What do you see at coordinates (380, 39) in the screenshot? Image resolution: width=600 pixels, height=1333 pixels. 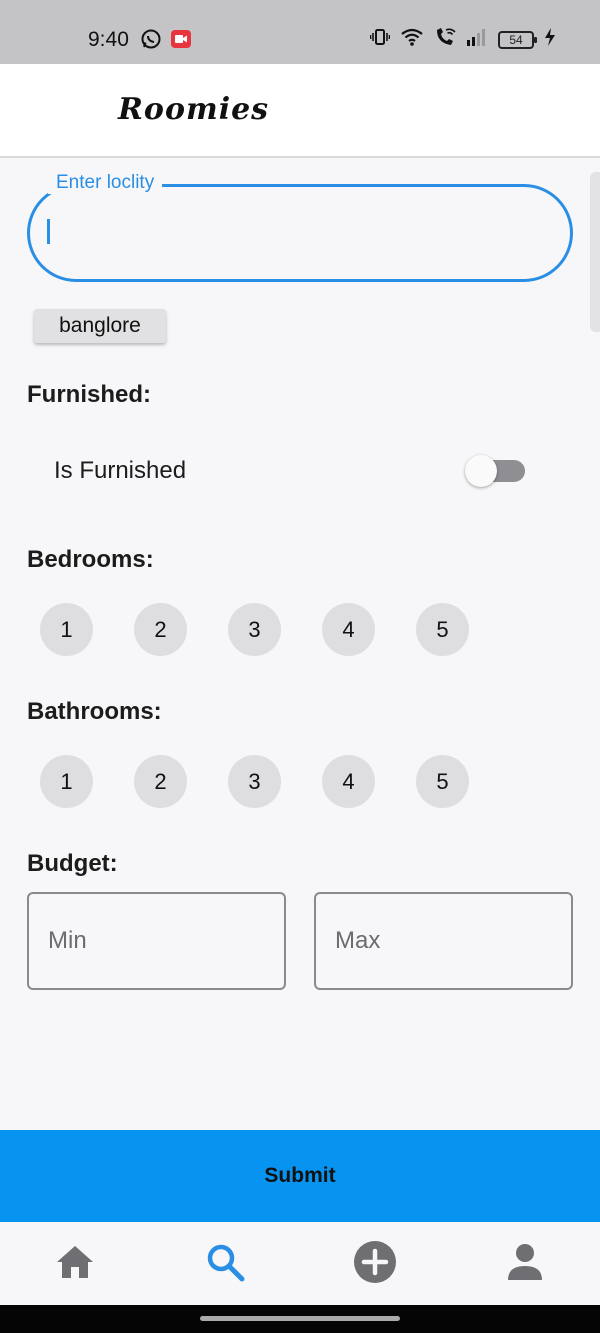 I see `vibrate-icon` at bounding box center [380, 39].